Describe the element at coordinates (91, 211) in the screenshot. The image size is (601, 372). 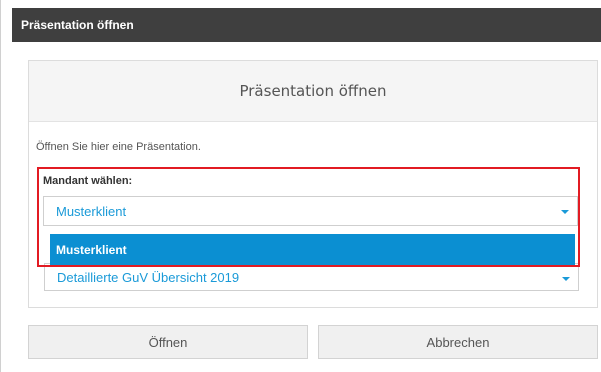
I see `mandant-select-value: Musterklient` at that location.